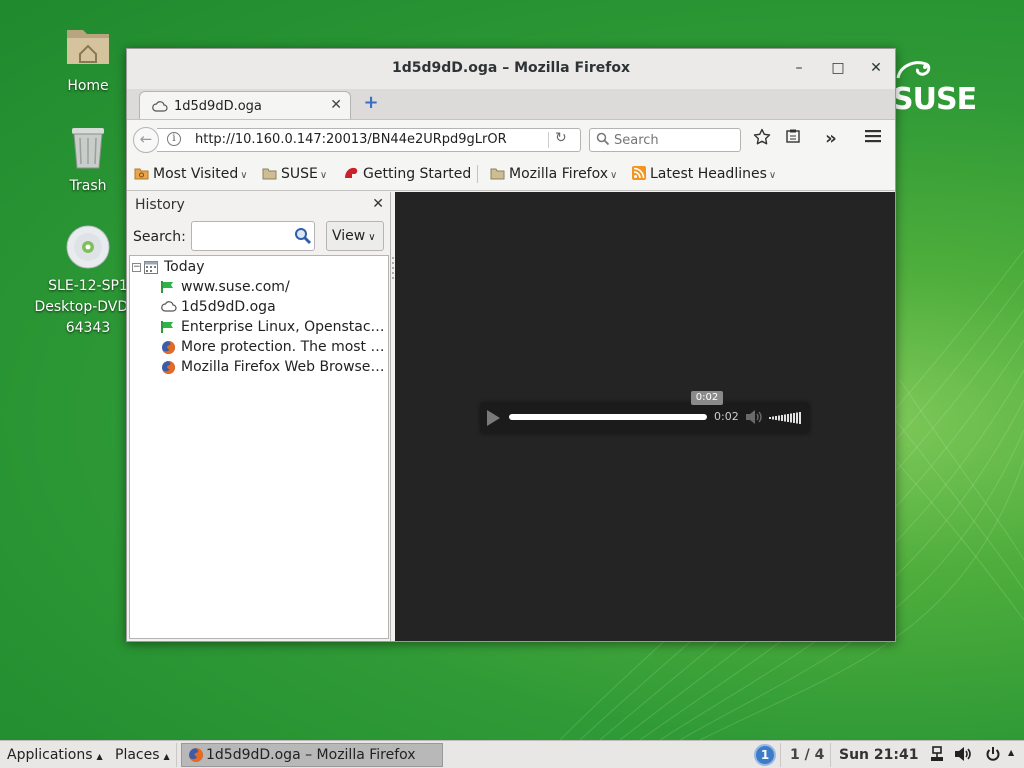  What do you see at coordinates (993, 756) in the screenshot?
I see `power-icon` at bounding box center [993, 756].